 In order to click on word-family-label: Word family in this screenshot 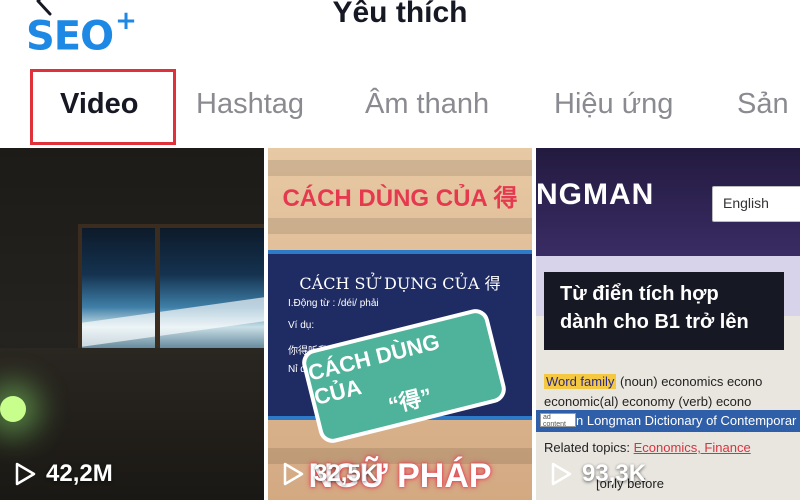, I will do `click(580, 381)`.